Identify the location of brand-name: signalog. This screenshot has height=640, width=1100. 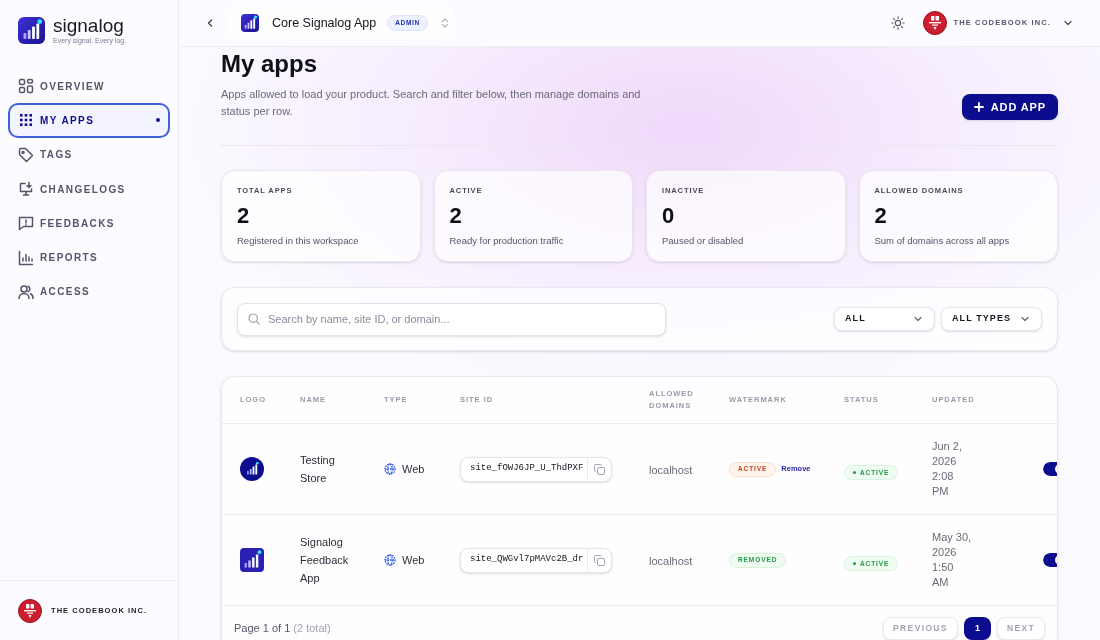
(89, 26).